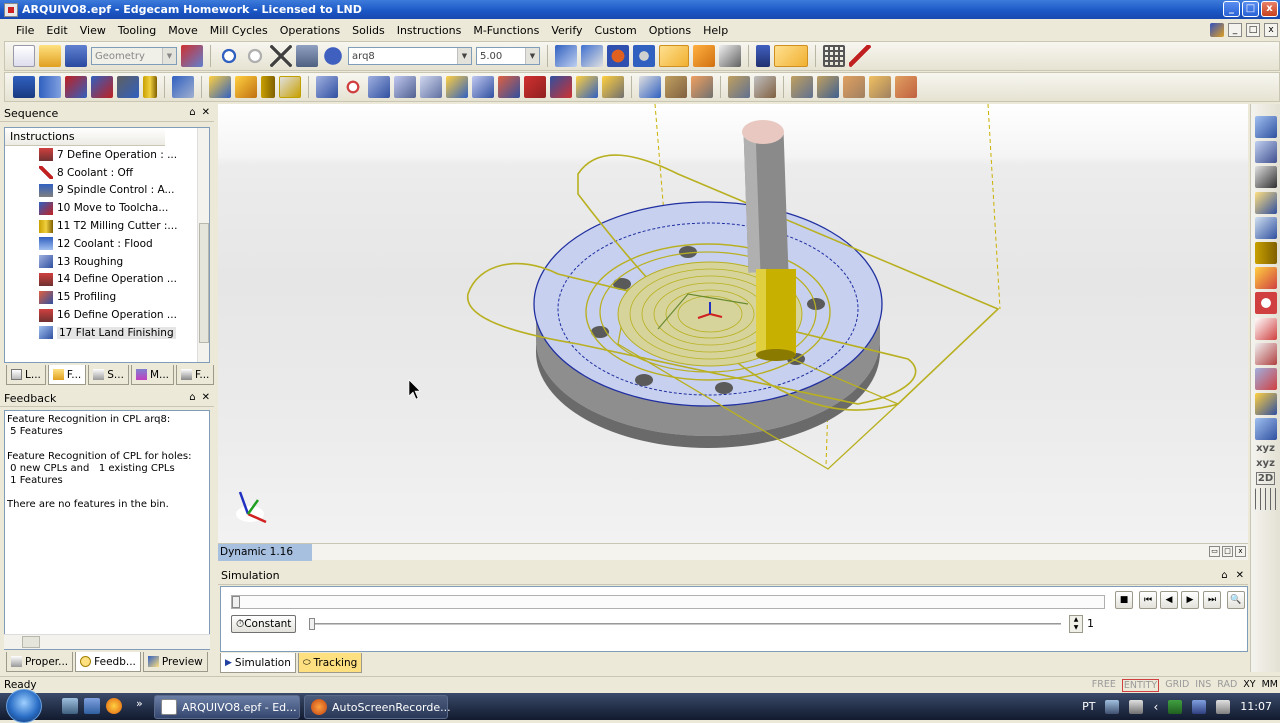 The image size is (1280, 723). I want to click on chamfer-feature-icon, so click(1265, 278).